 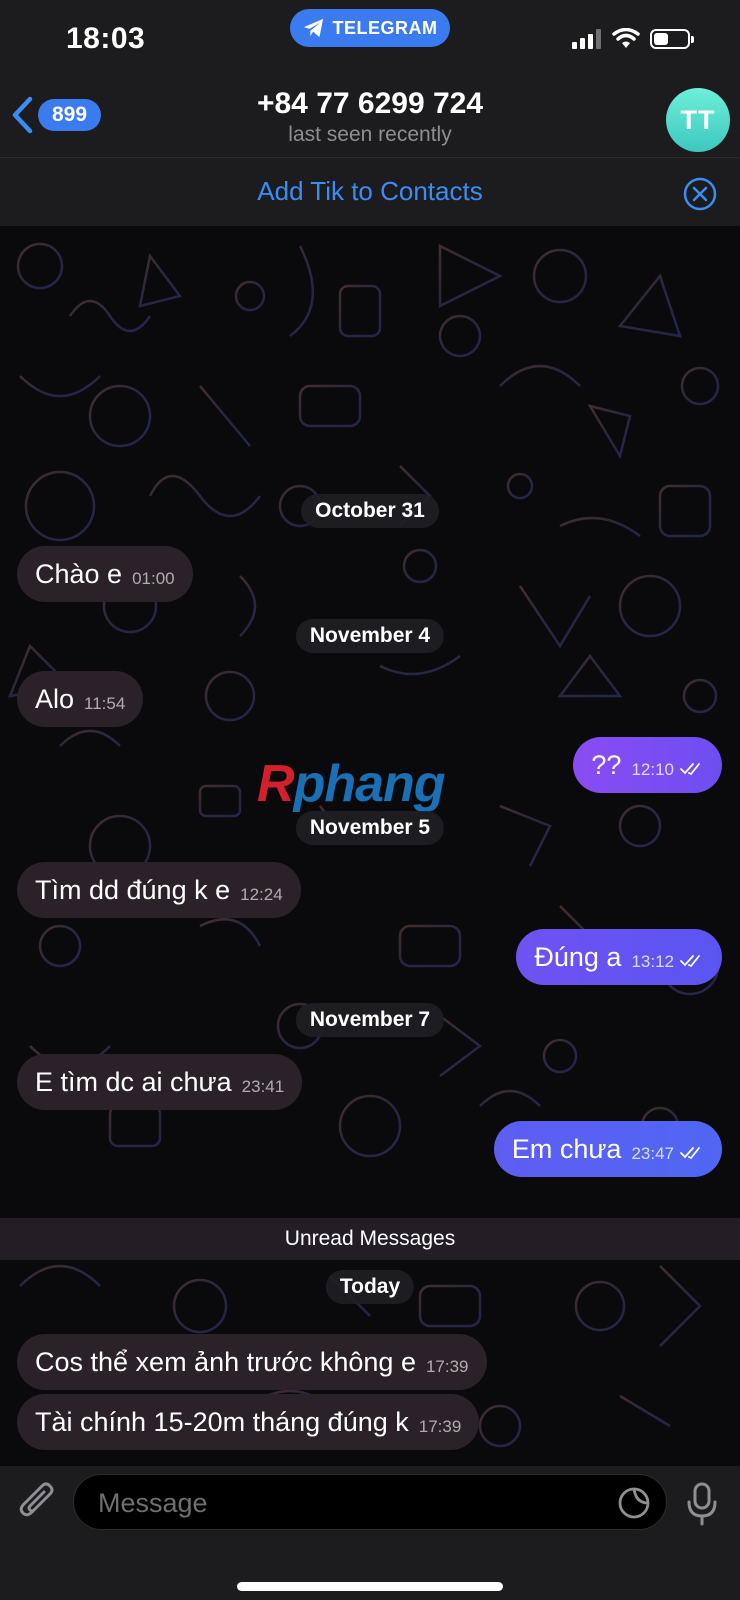 I want to click on chat-status: last seen recently, so click(x=370, y=134).